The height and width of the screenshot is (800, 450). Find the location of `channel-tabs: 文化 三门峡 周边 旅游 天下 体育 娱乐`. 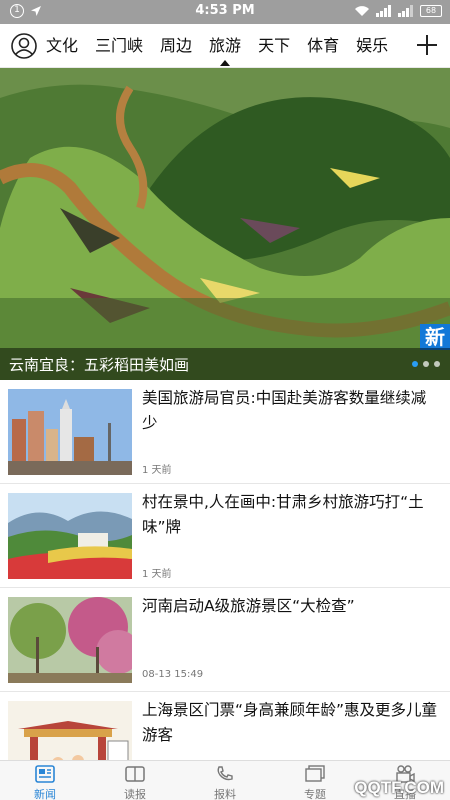

channel-tabs: 文化 三门峡 周边 旅游 天下 体育 娱乐 is located at coordinates (225, 46).